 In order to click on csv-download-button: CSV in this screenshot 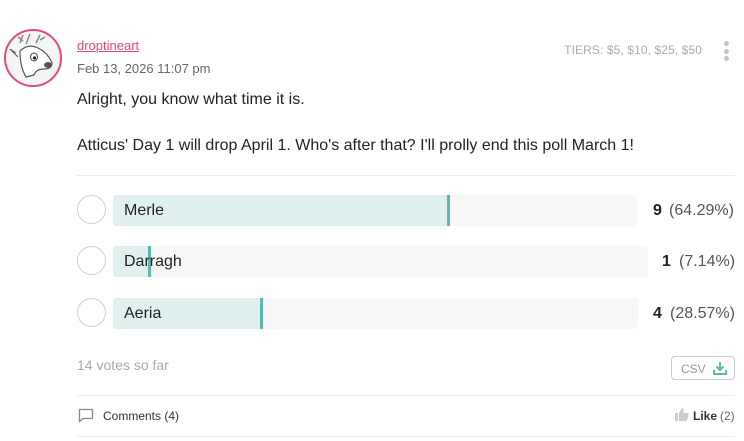, I will do `click(703, 368)`.